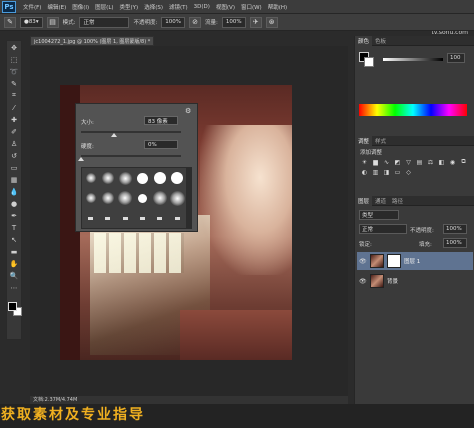 The width and height of the screenshot is (474, 428). I want to click on foreground-color-swatch, so click(12, 306).